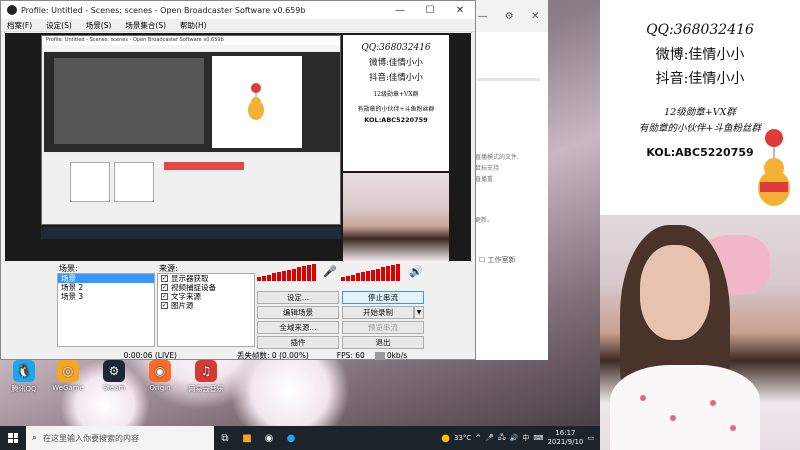 Image resolution: width=800 pixels, height=450 pixels. What do you see at coordinates (114, 371) in the screenshot?
I see `steam-icon: ⚙` at bounding box center [114, 371].